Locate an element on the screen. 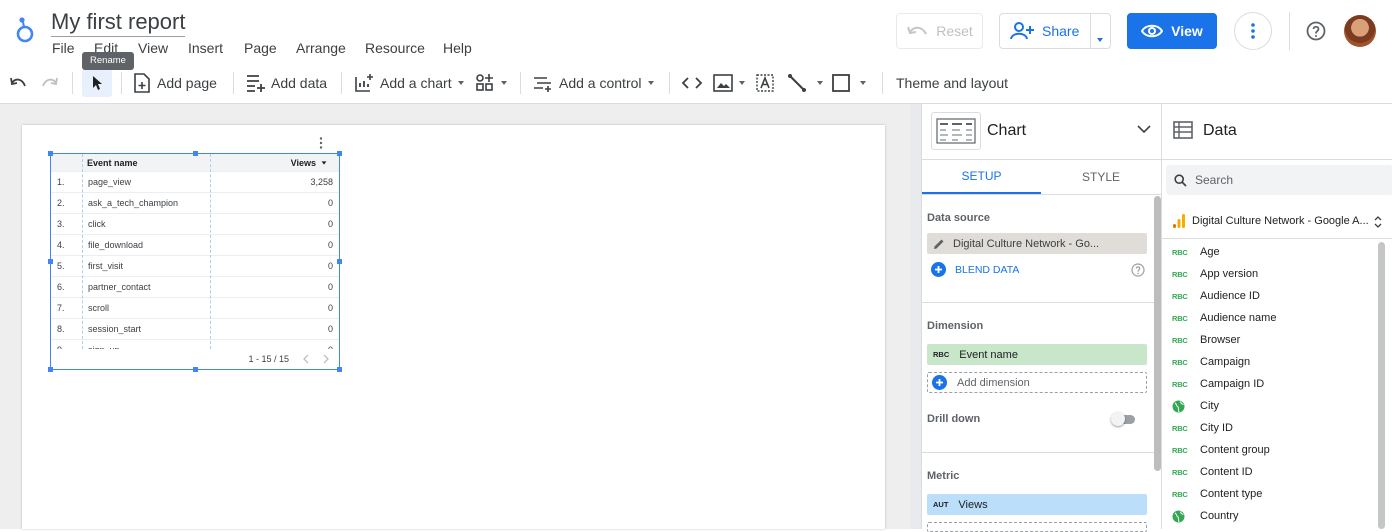  row-number: 3. is located at coordinates (61, 224).